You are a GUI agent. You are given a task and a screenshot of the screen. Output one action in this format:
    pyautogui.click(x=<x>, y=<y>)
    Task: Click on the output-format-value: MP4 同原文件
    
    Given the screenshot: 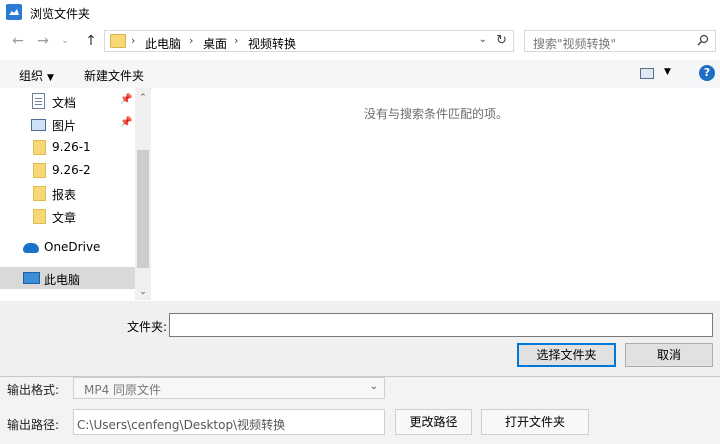 What is the action you would take?
    pyautogui.click(x=123, y=390)
    